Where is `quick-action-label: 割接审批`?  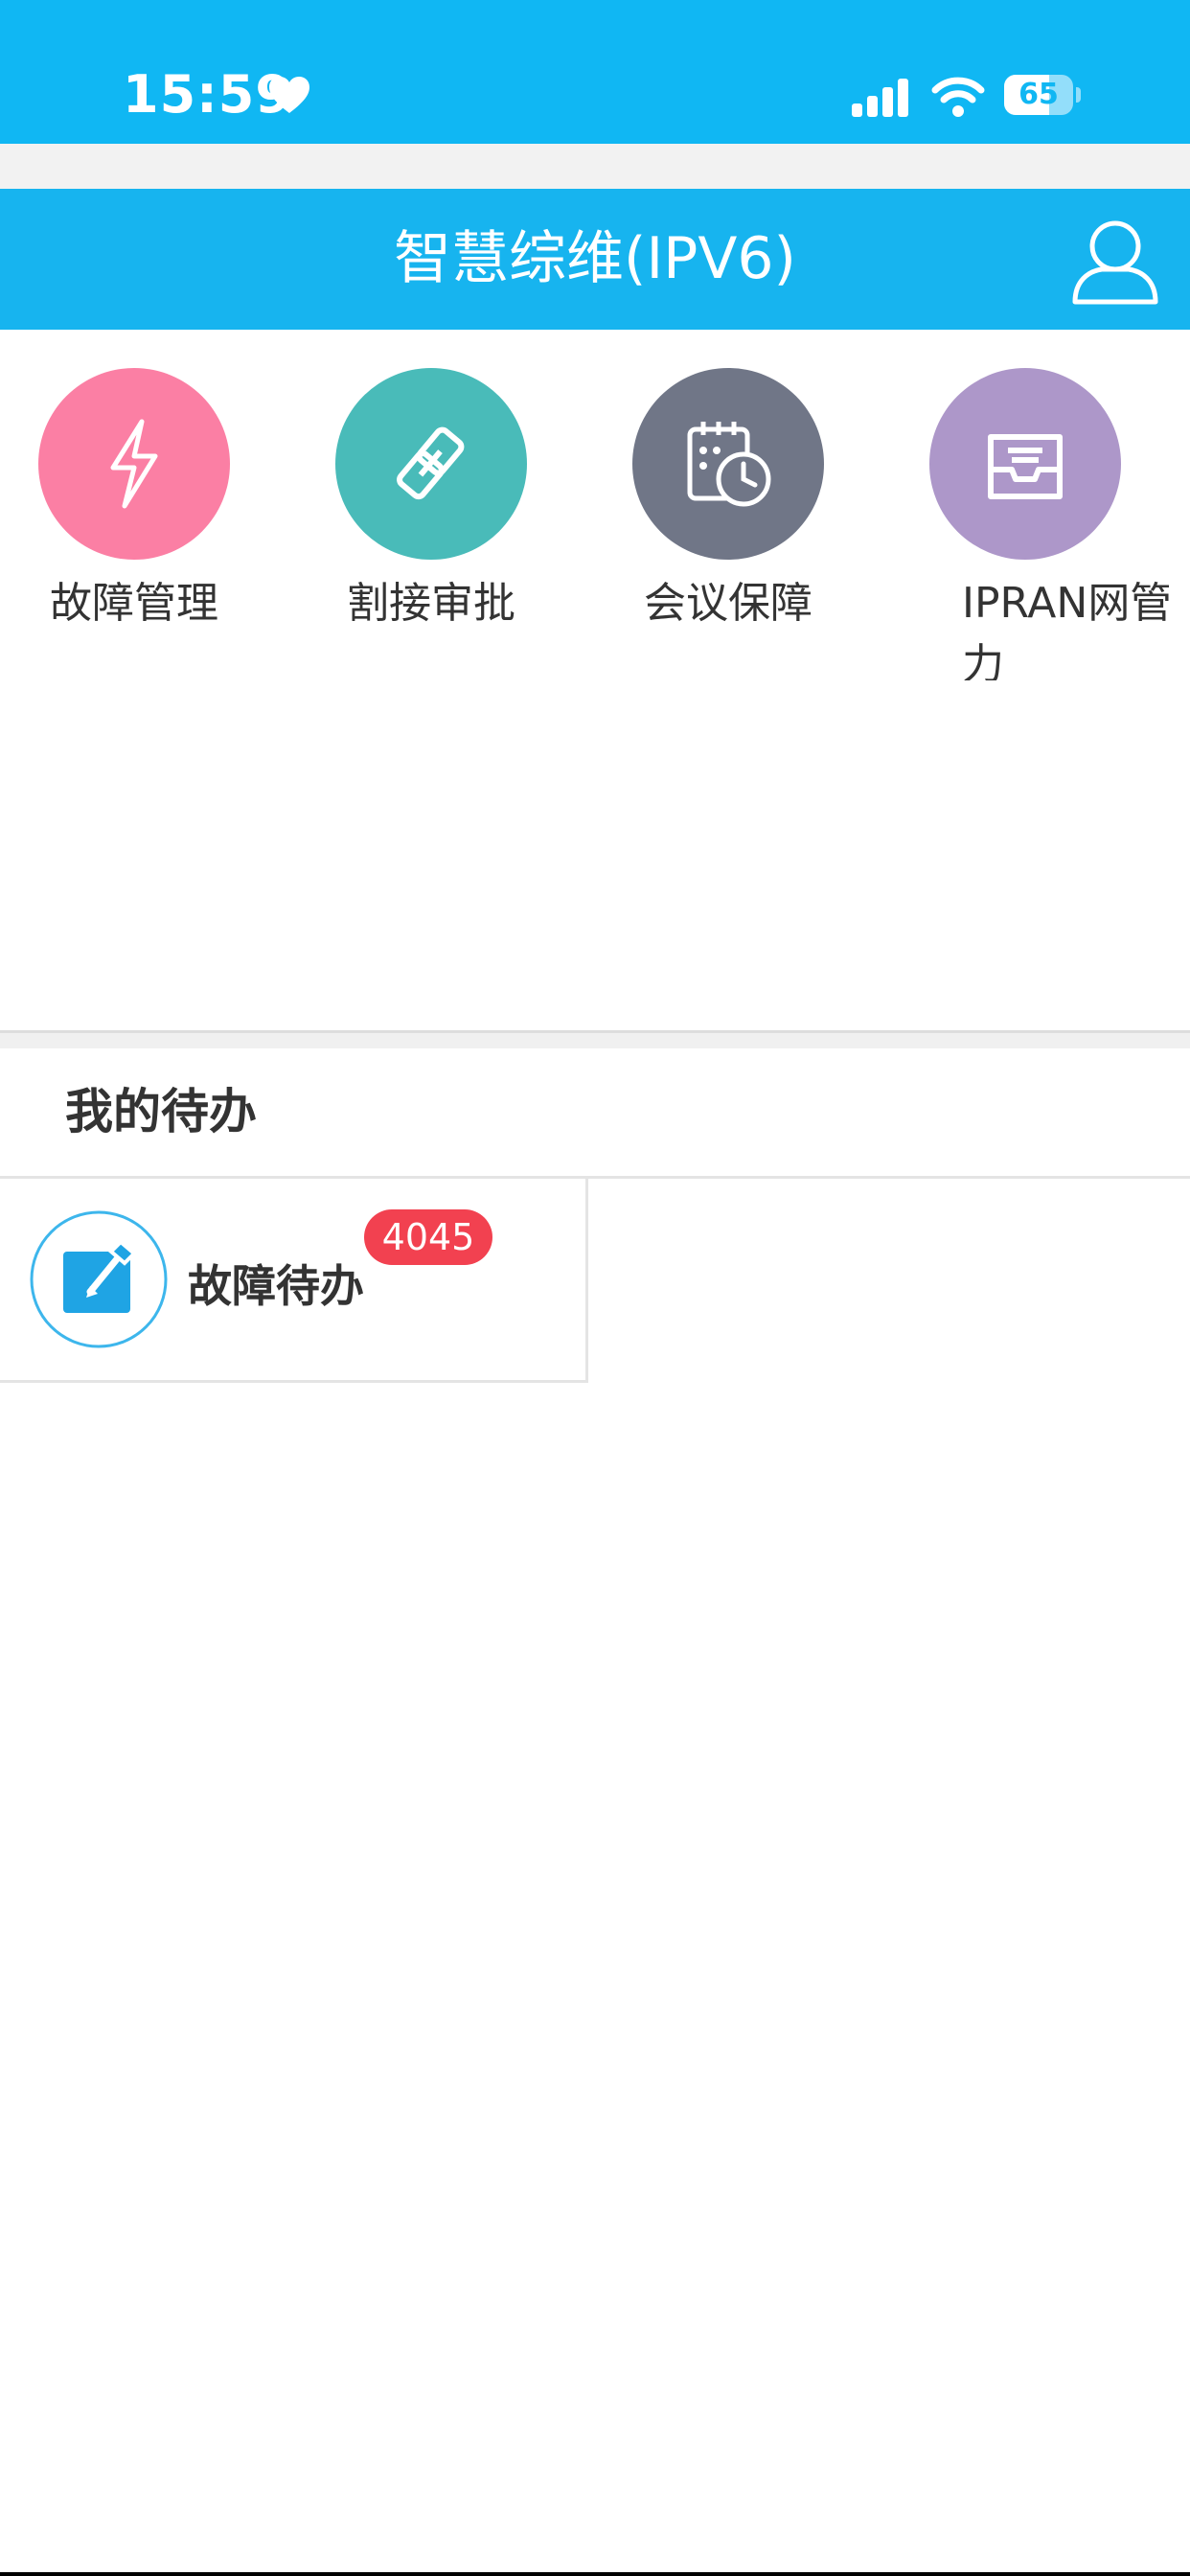 quick-action-label: 割接审批 is located at coordinates (431, 603).